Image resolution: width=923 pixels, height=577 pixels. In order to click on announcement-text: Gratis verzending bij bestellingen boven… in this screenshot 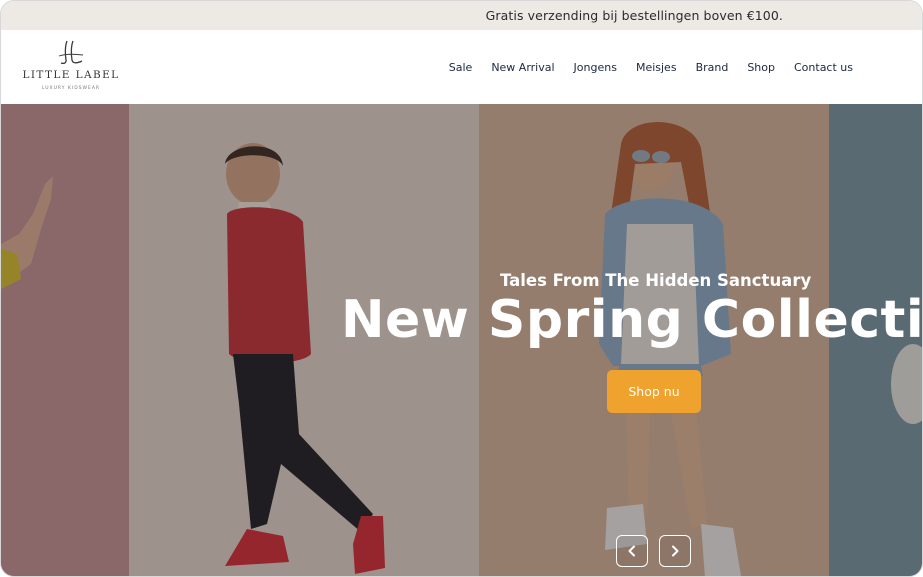, I will do `click(634, 15)`.